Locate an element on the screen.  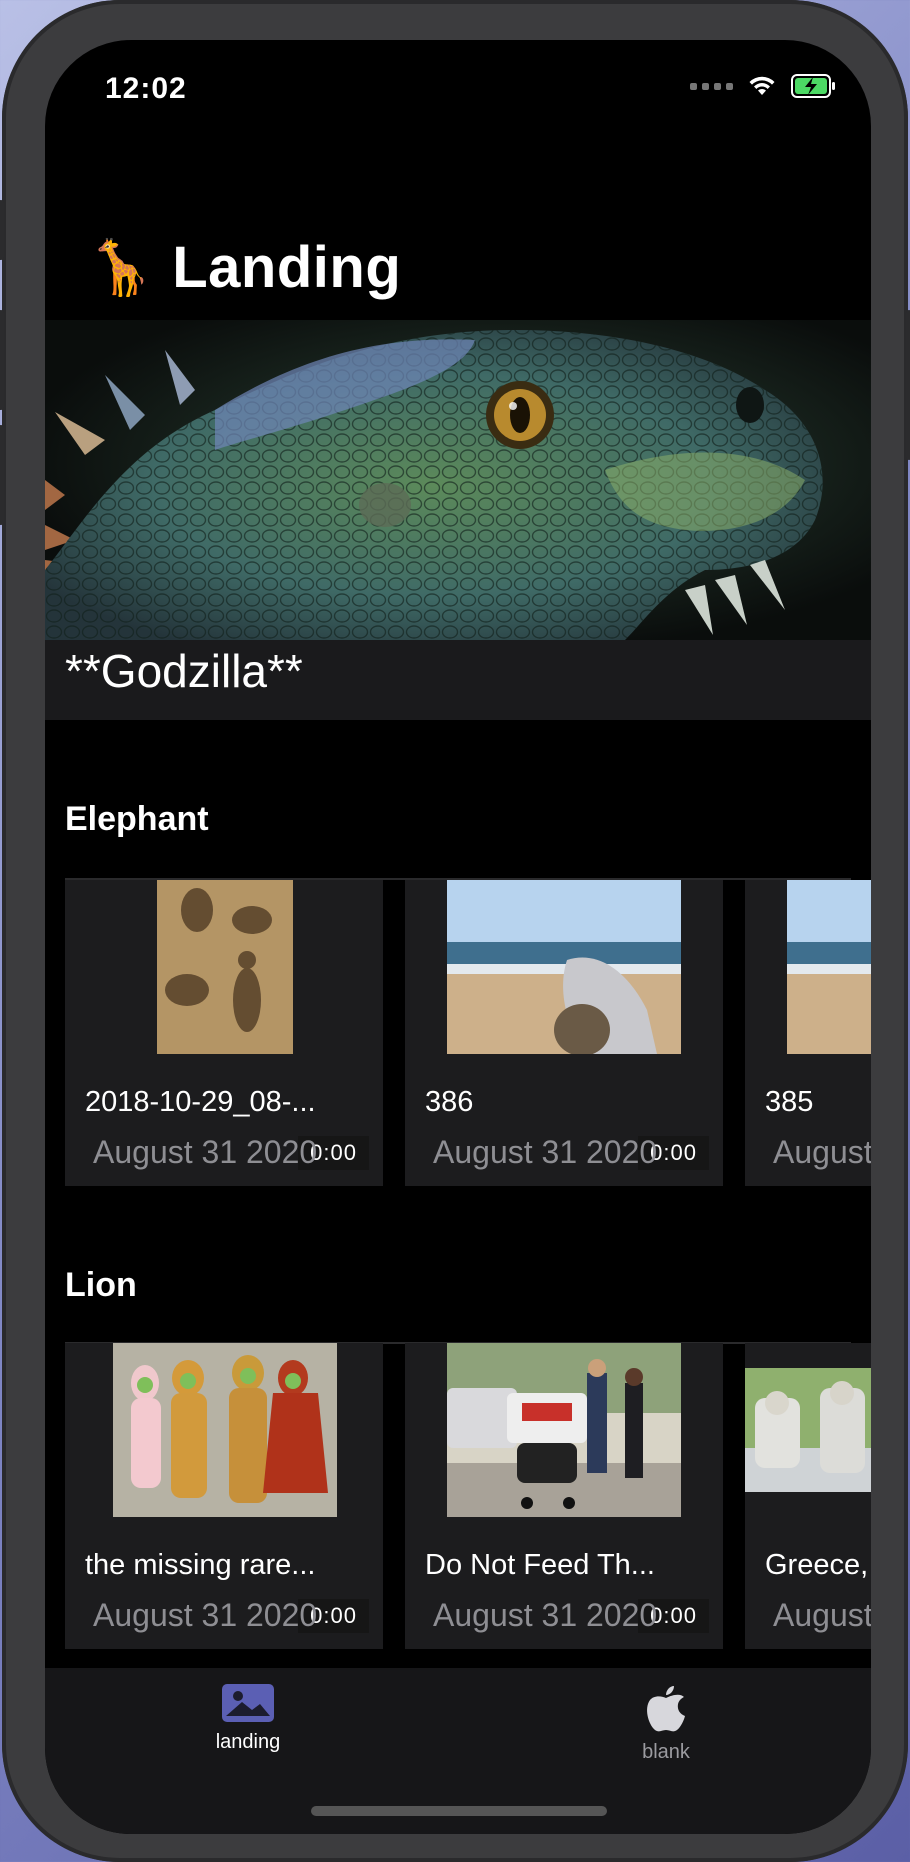
section-title: Lion is located at coordinates (101, 1285).